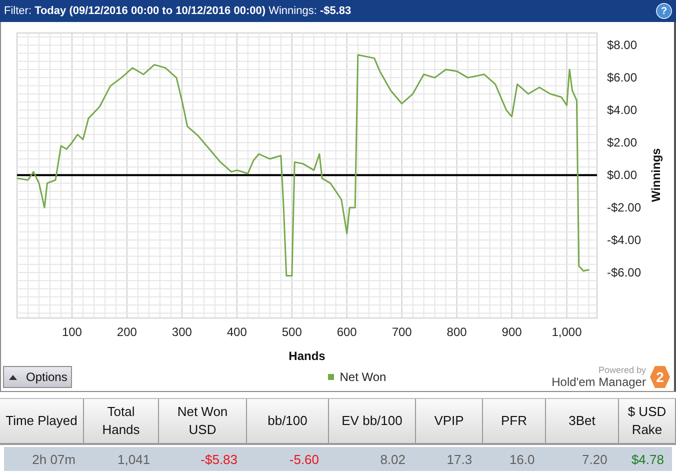  What do you see at coordinates (121, 421) in the screenshot?
I see `column-header: Total Hands` at bounding box center [121, 421].